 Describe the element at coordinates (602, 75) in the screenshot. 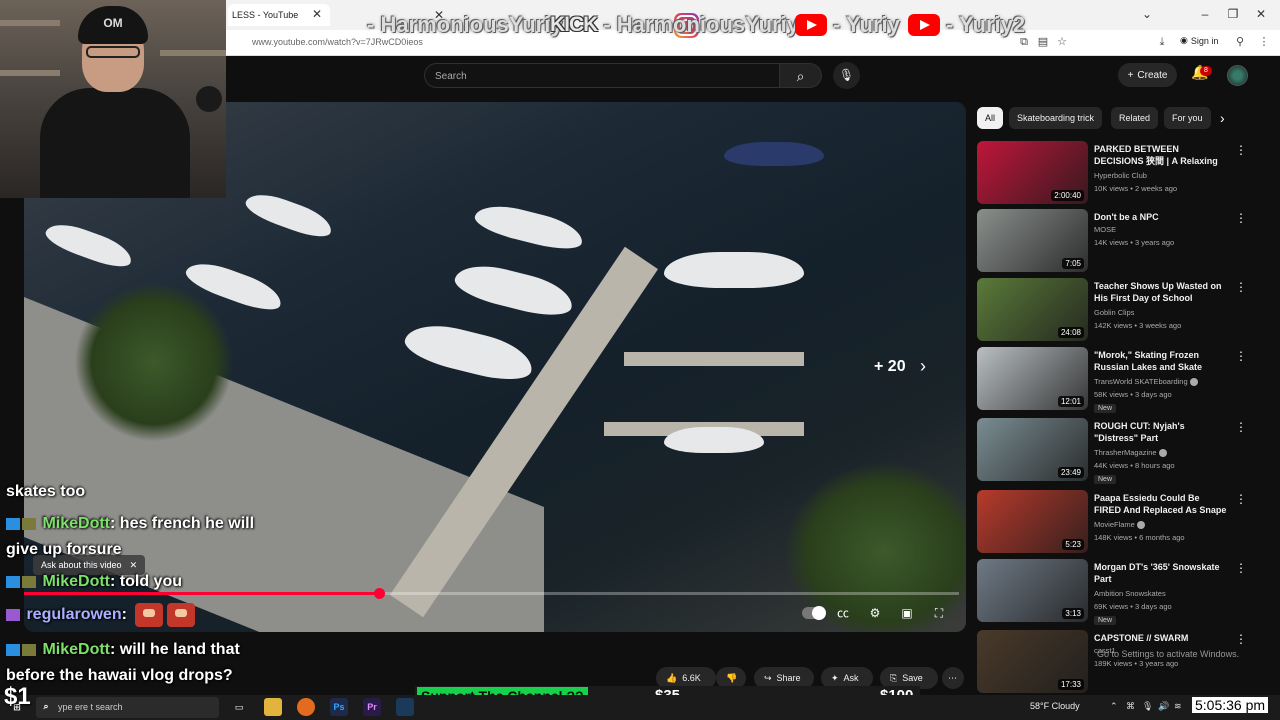

I see `search-input: Search` at that location.